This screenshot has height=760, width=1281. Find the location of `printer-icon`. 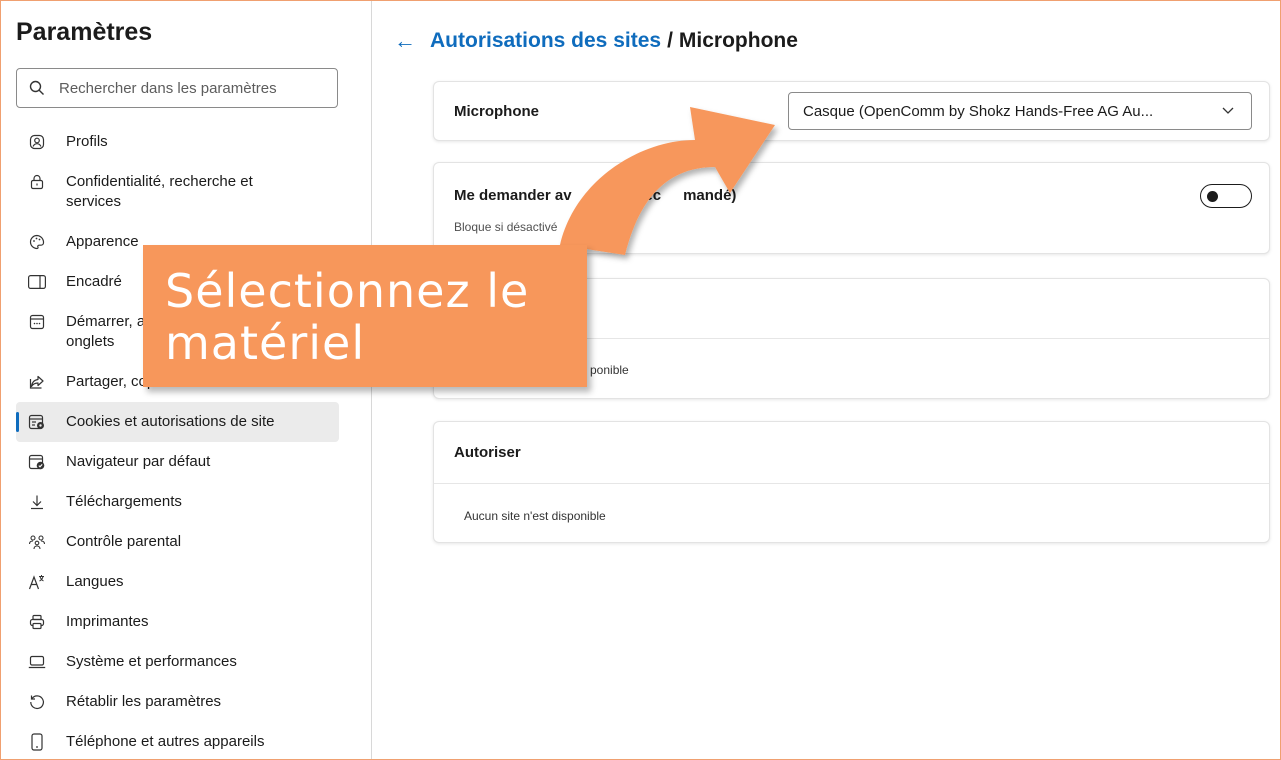

printer-icon is located at coordinates (37, 622).